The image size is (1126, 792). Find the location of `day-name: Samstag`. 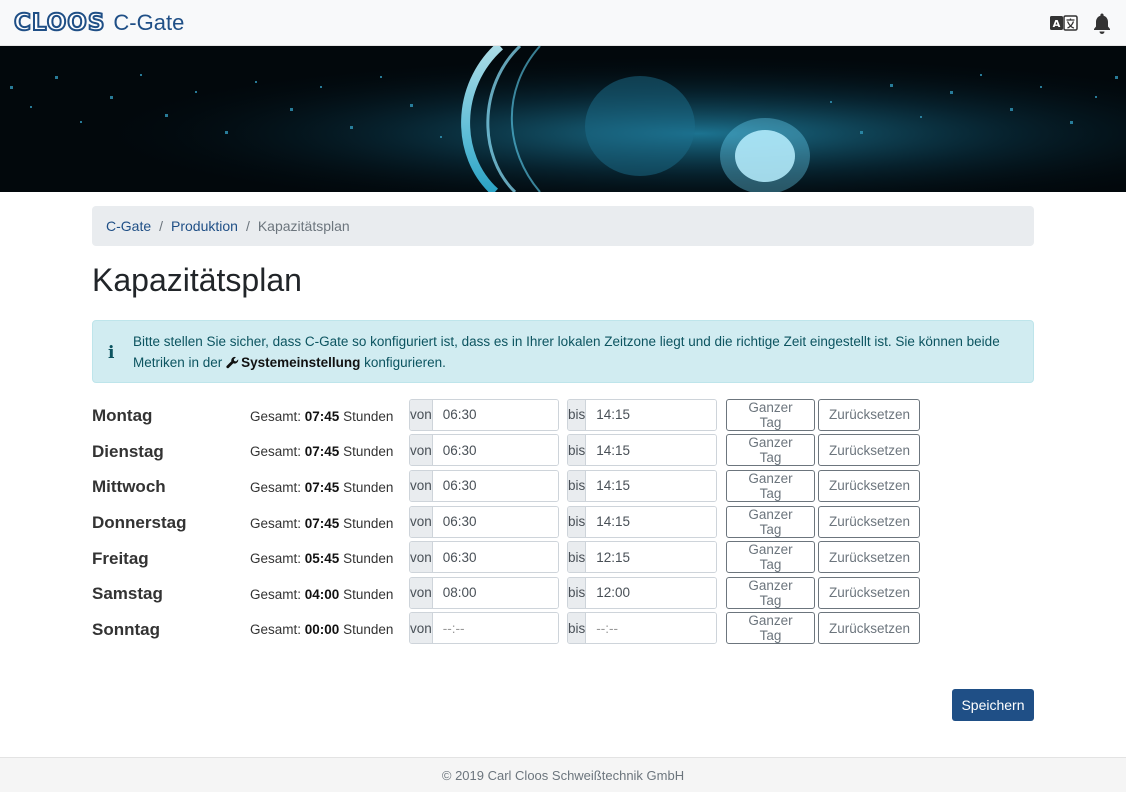

day-name: Samstag is located at coordinates (127, 594).